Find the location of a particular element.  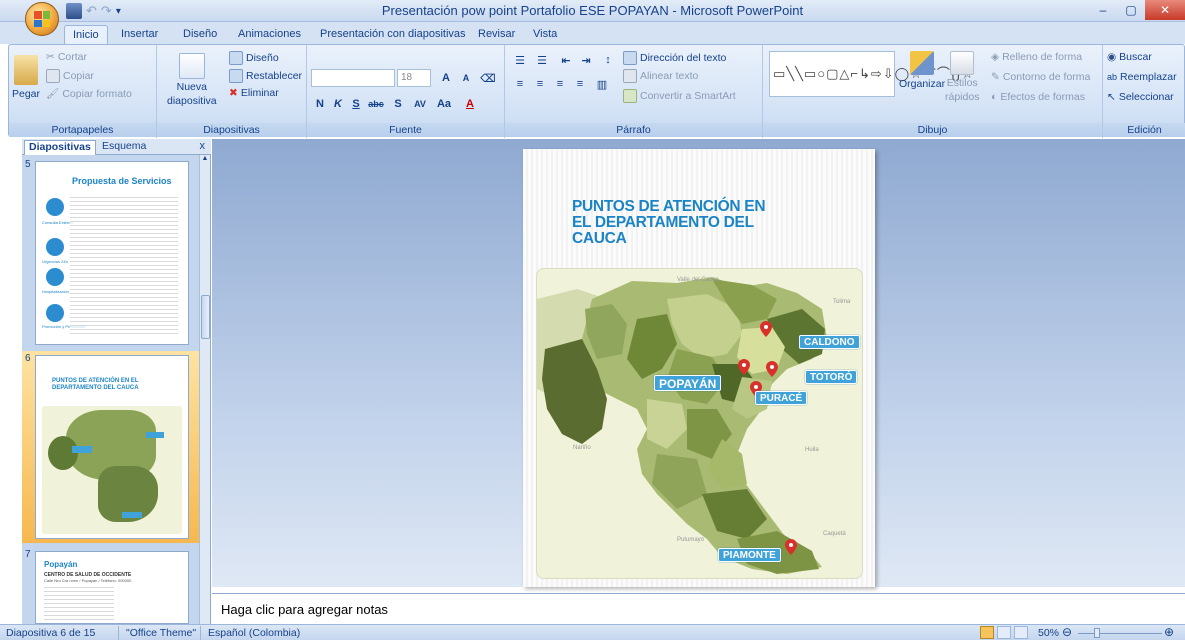

change-case-button: Aa is located at coordinates (444, 104).